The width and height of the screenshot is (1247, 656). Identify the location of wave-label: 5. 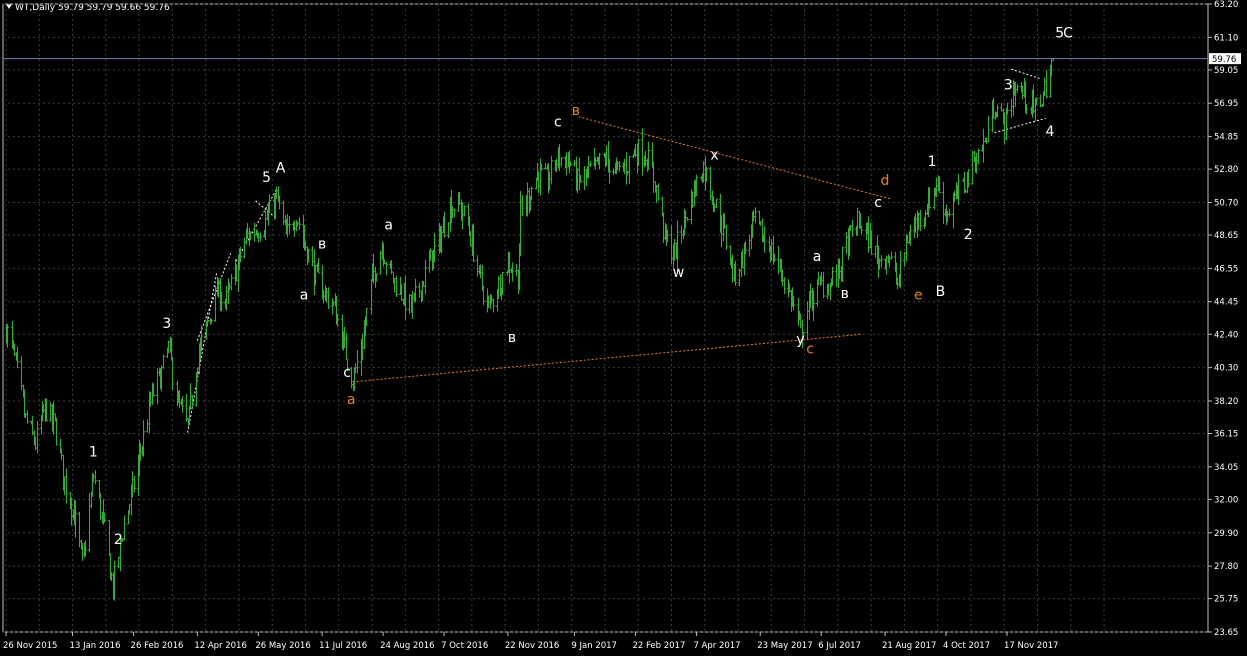
(266, 178).